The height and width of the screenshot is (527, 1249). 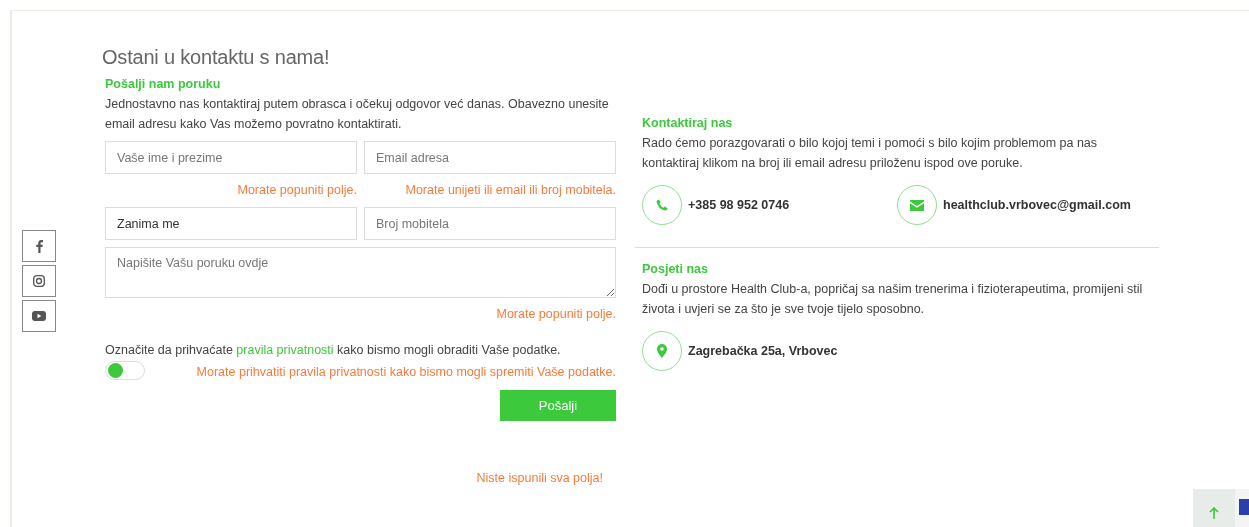 I want to click on form-intro: Jednostavno nas kontaktiraj putem obrasca i očekuj odgovor već danas. Obavezno unesite email adresu kako Vas možemo povratno kontaktirati., so click(x=357, y=114).